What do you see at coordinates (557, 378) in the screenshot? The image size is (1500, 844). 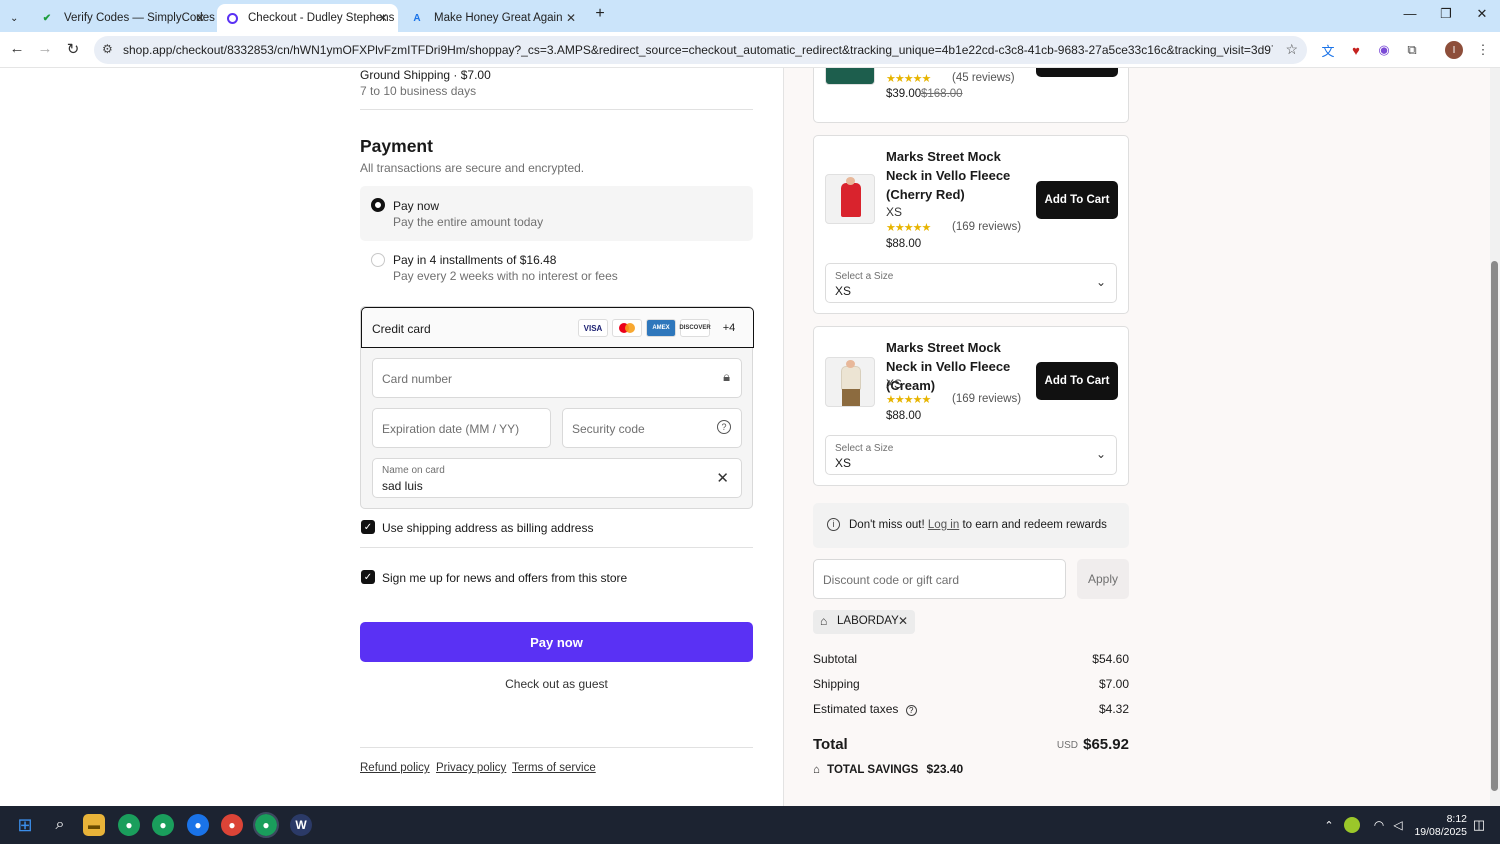 I see `card-number-input: Card number 🔒︎` at bounding box center [557, 378].